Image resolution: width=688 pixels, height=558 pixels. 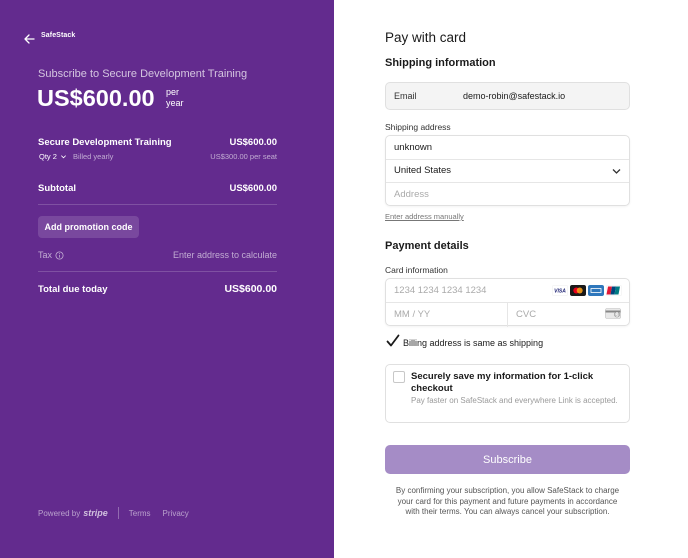 I want to click on name-value: unknown, so click(x=413, y=147).